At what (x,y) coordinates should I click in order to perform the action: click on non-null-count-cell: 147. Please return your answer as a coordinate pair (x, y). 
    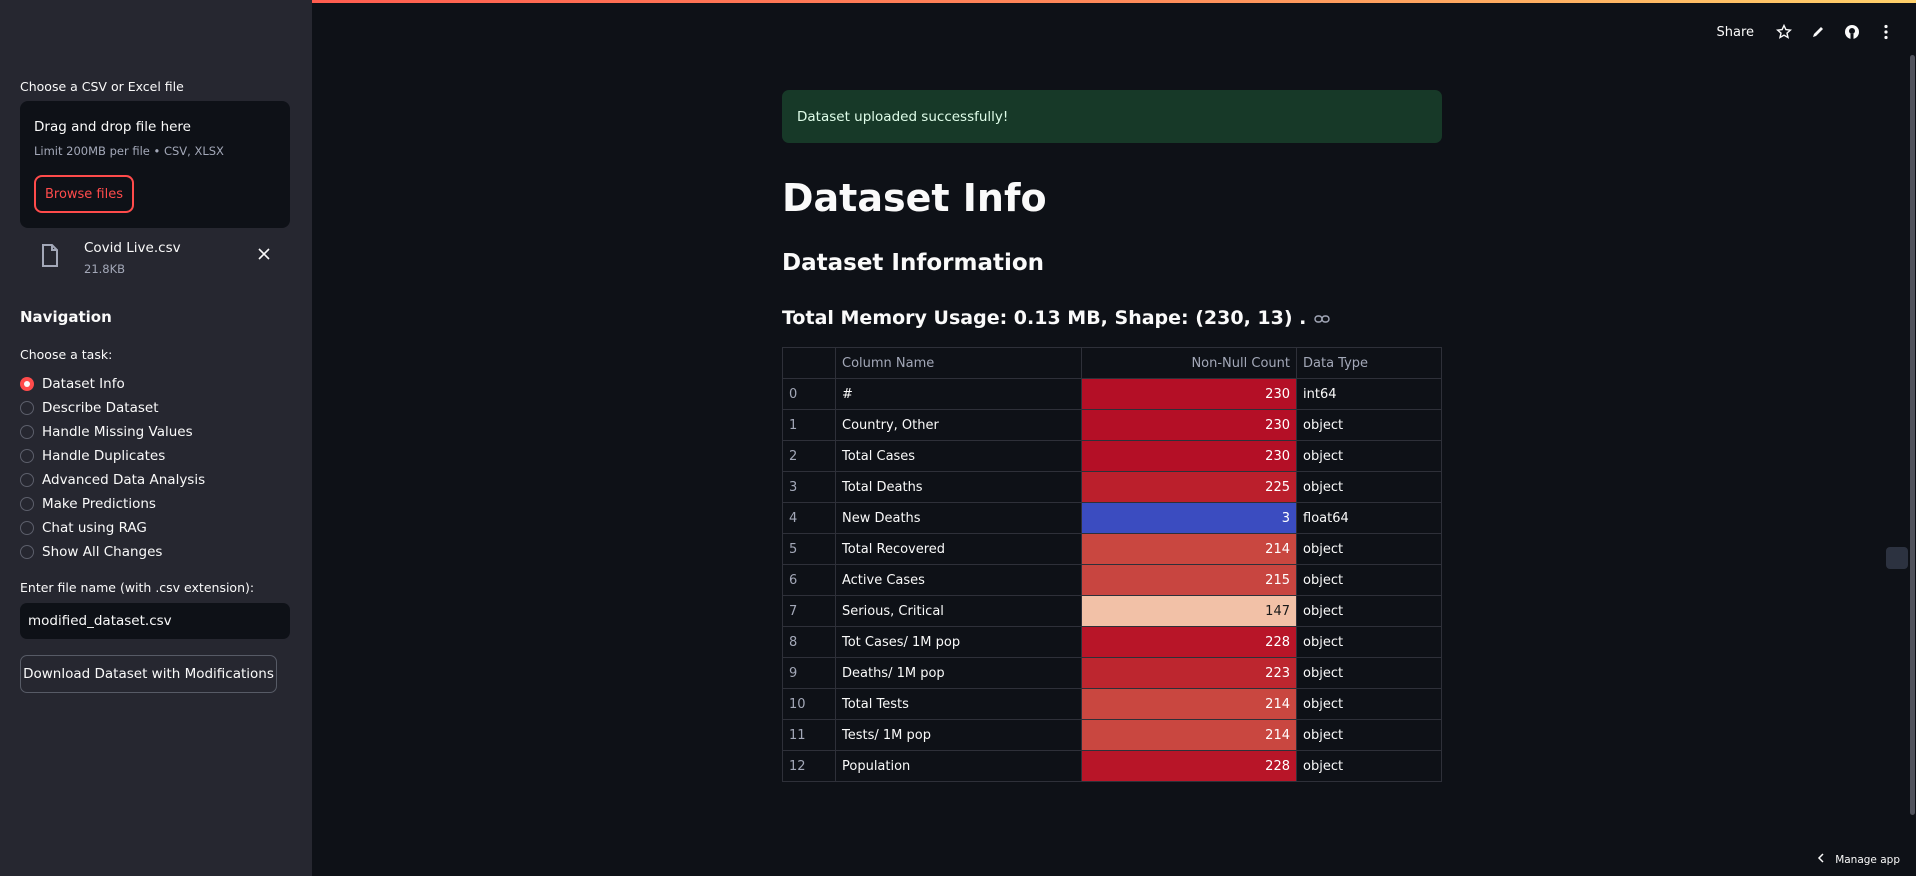
    Looking at the image, I should click on (1189, 611).